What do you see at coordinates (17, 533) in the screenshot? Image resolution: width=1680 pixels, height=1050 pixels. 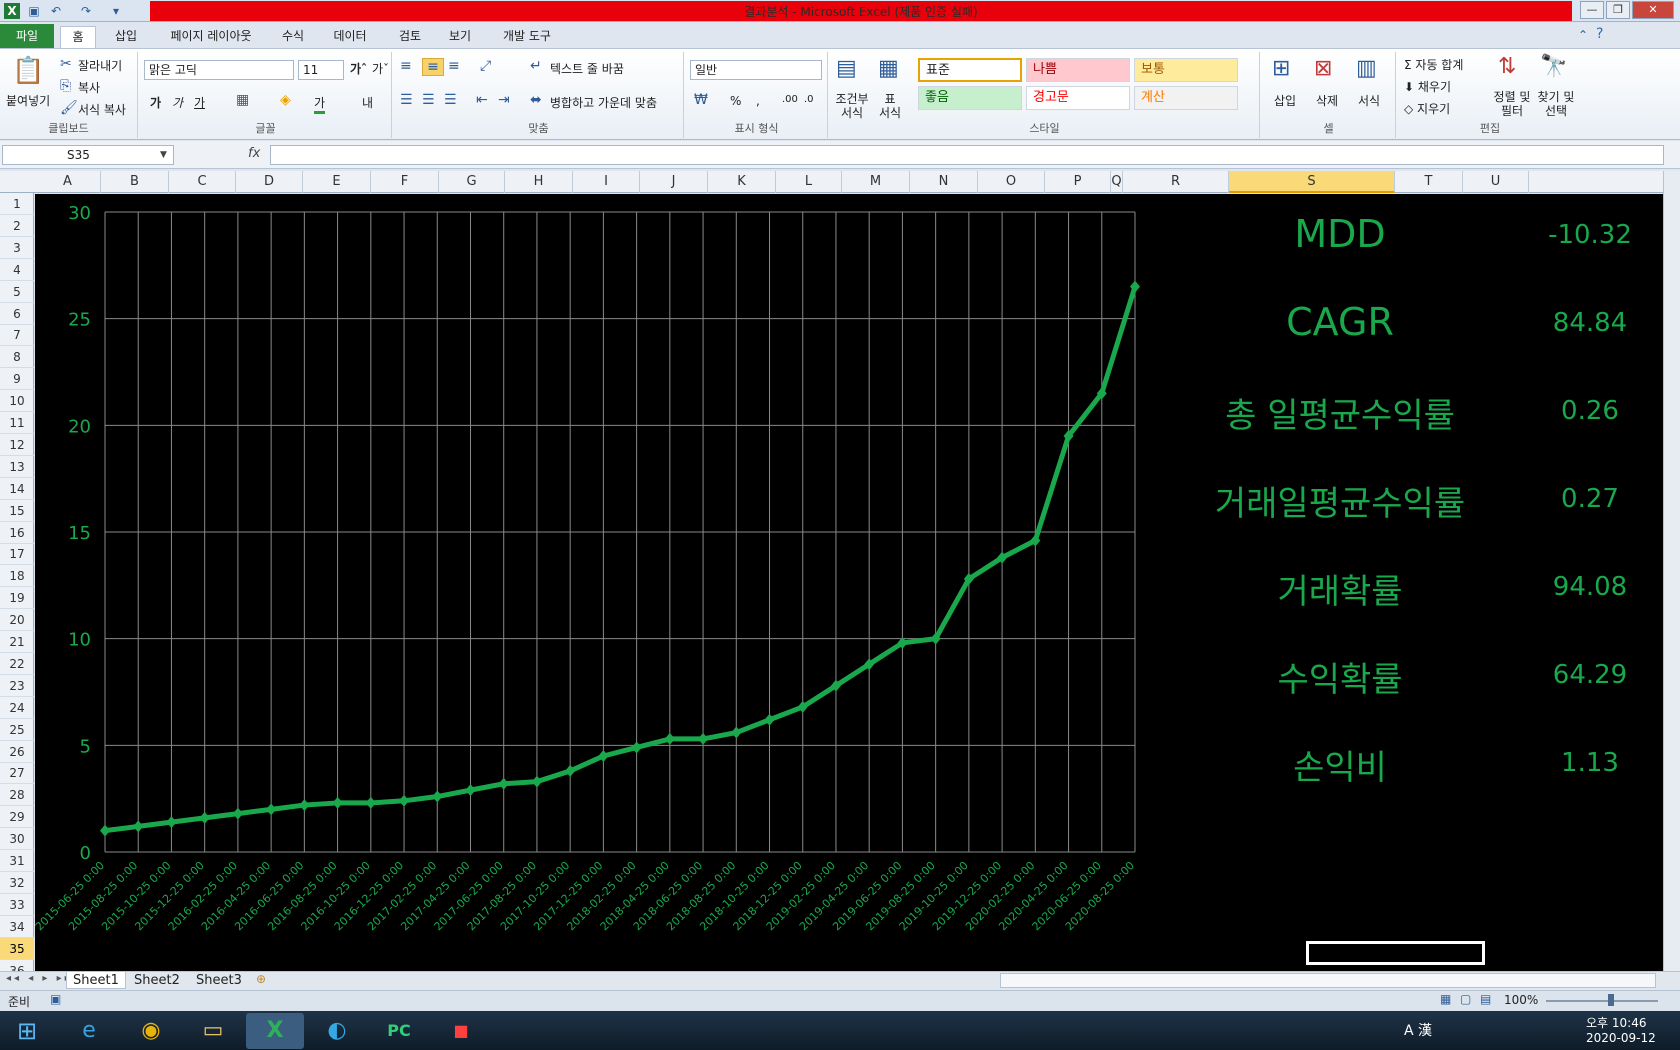 I see `row-header-16: 16` at bounding box center [17, 533].